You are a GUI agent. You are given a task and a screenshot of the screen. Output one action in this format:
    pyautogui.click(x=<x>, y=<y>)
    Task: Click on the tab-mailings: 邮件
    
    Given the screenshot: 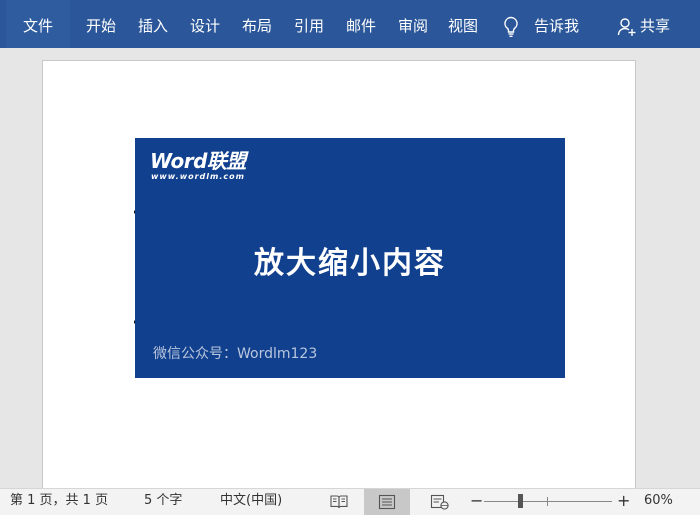 What is the action you would take?
    pyautogui.click(x=361, y=24)
    